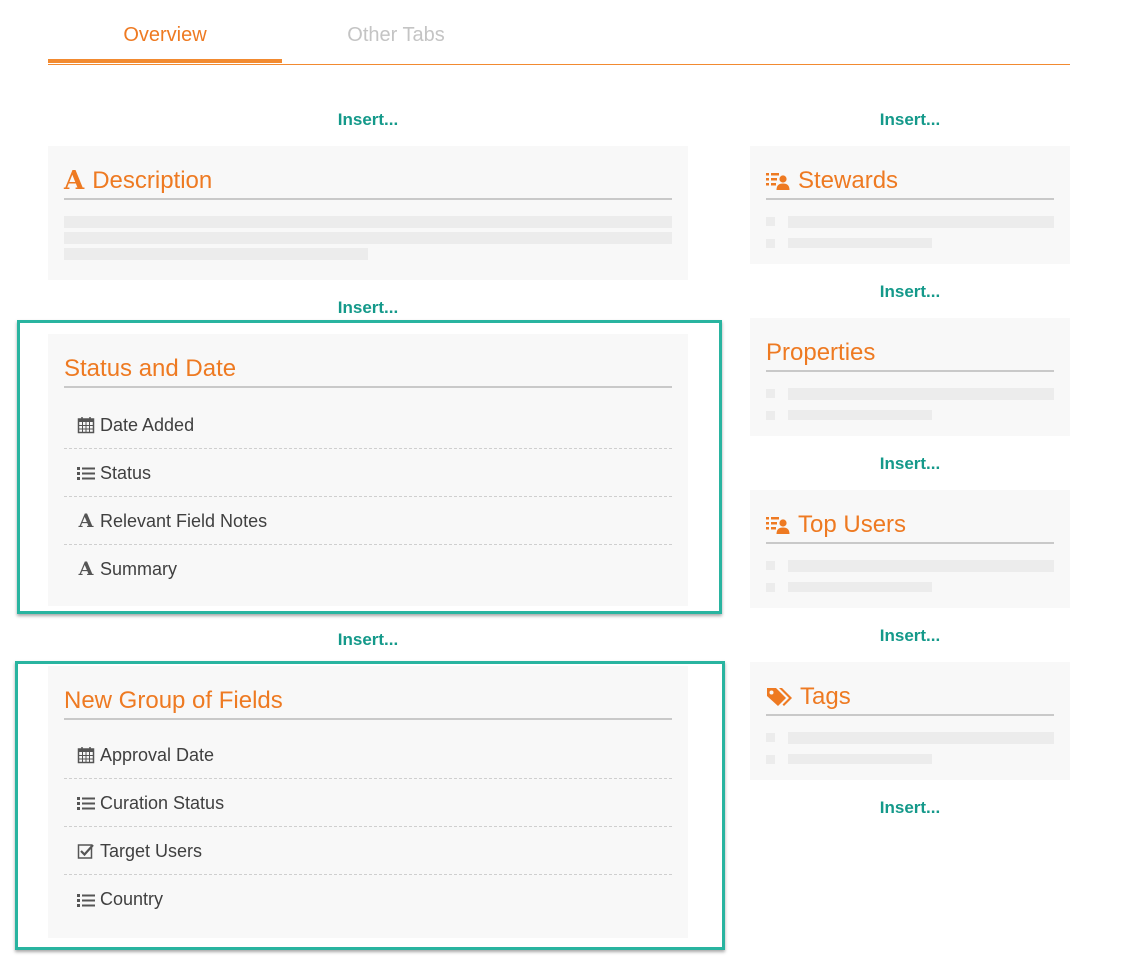  What do you see at coordinates (910, 205) in the screenshot?
I see `stewards-panel: Stewards` at bounding box center [910, 205].